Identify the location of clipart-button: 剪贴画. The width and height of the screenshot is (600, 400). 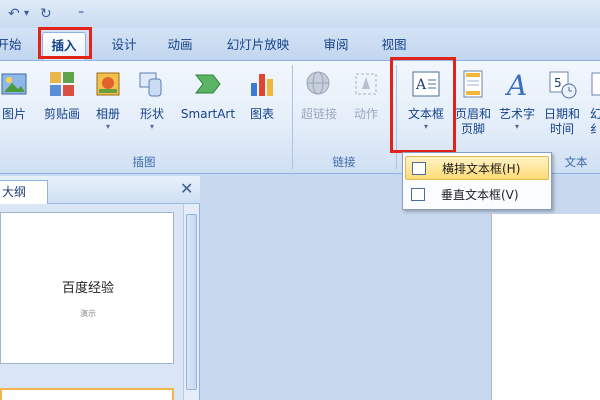
(62, 95).